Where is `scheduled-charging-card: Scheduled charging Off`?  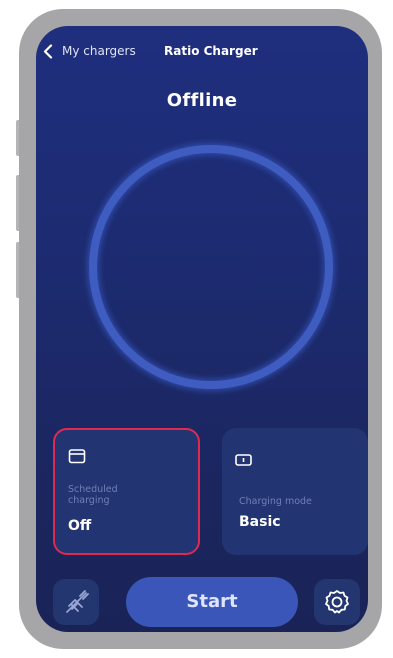
scheduled-charging-card: Scheduled charging Off is located at coordinates (126, 491).